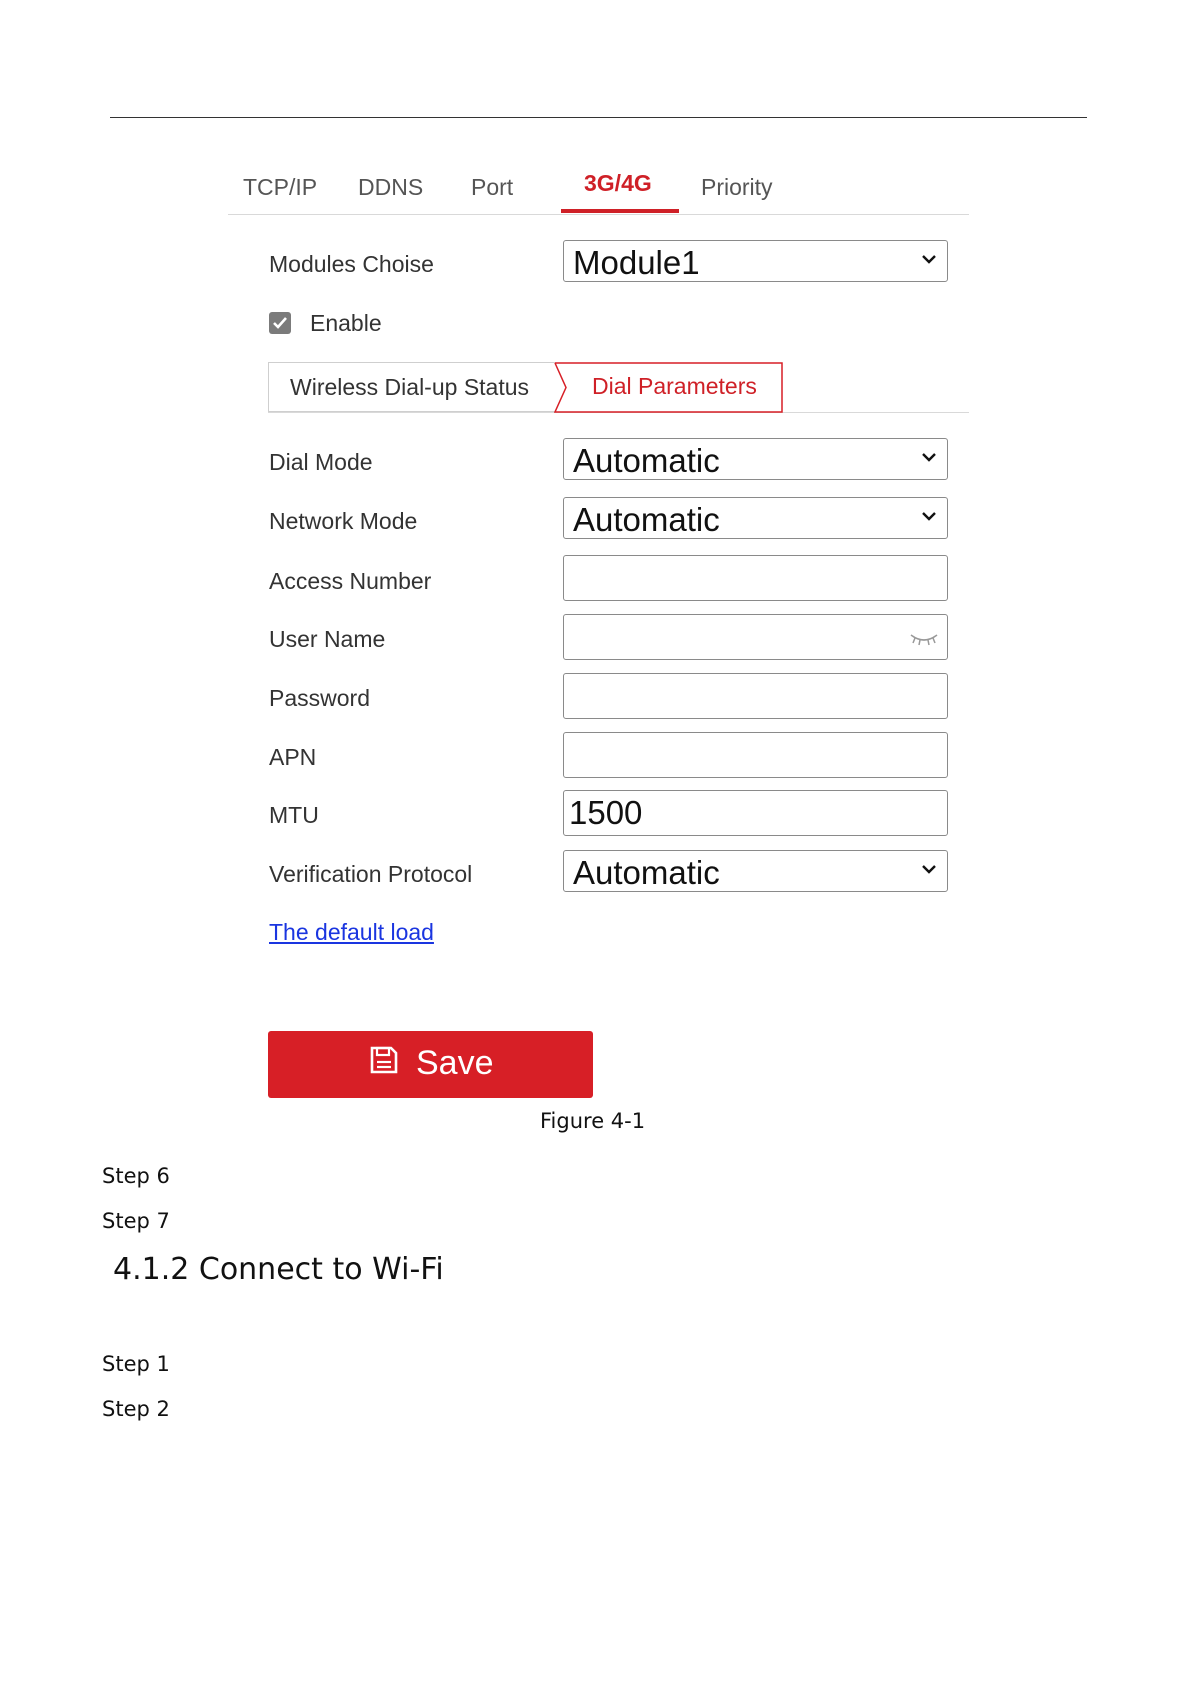  I want to click on access-number-label: Access Number, so click(350, 581).